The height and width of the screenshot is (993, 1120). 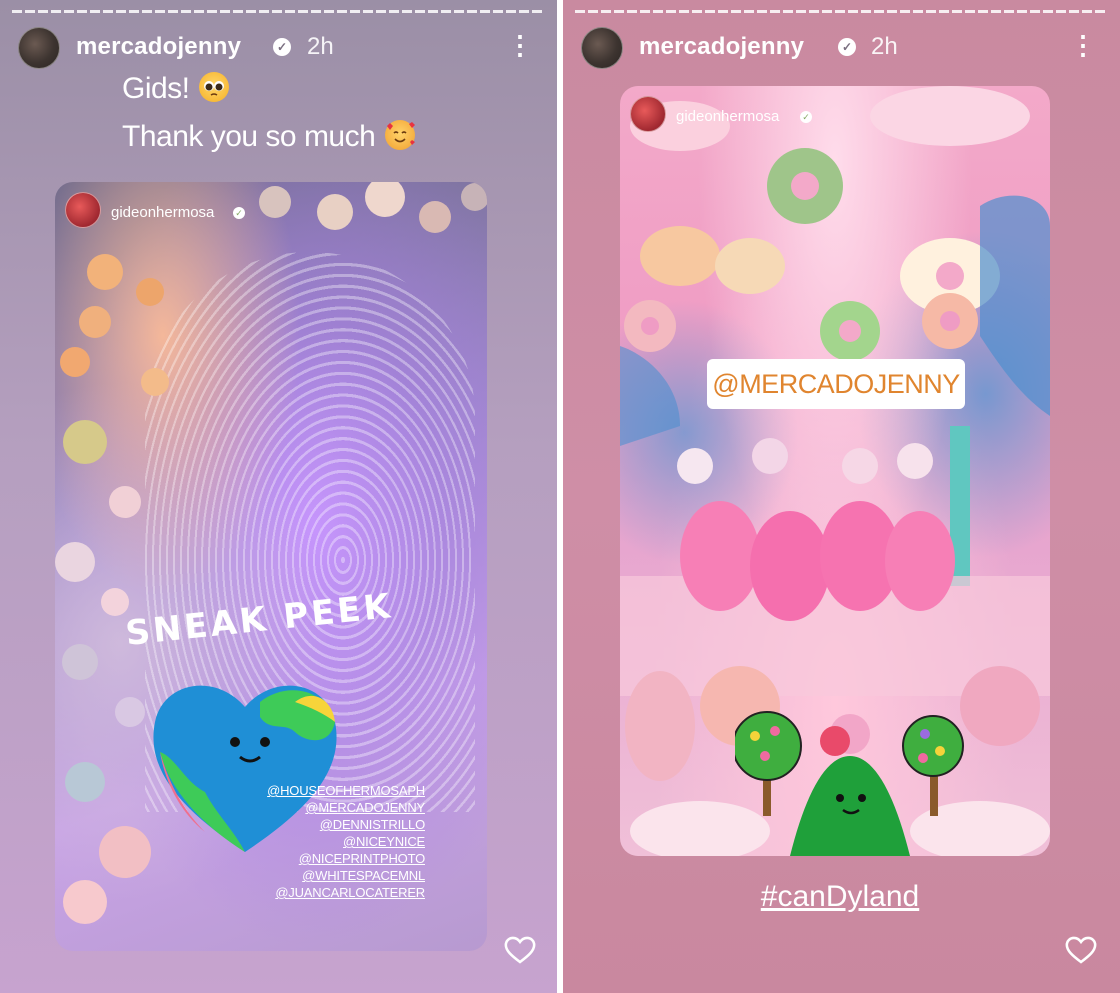 What do you see at coordinates (346, 892) in the screenshot?
I see `mention-link: @JUANCARLOCATERER` at bounding box center [346, 892].